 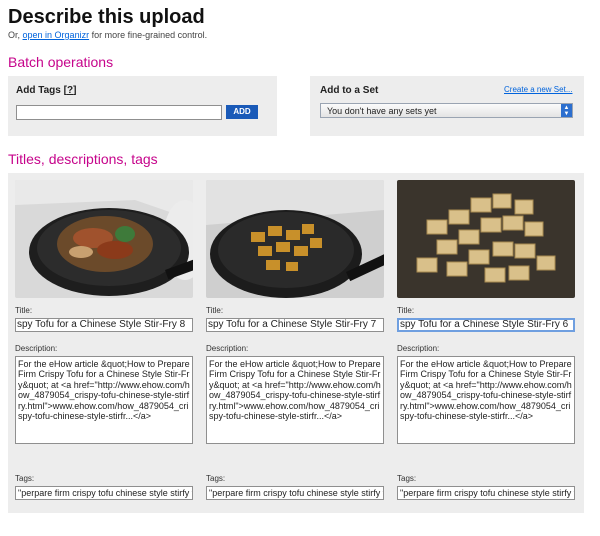 I want to click on photo-thumbnail-tofu-closeup, so click(x=486, y=239).